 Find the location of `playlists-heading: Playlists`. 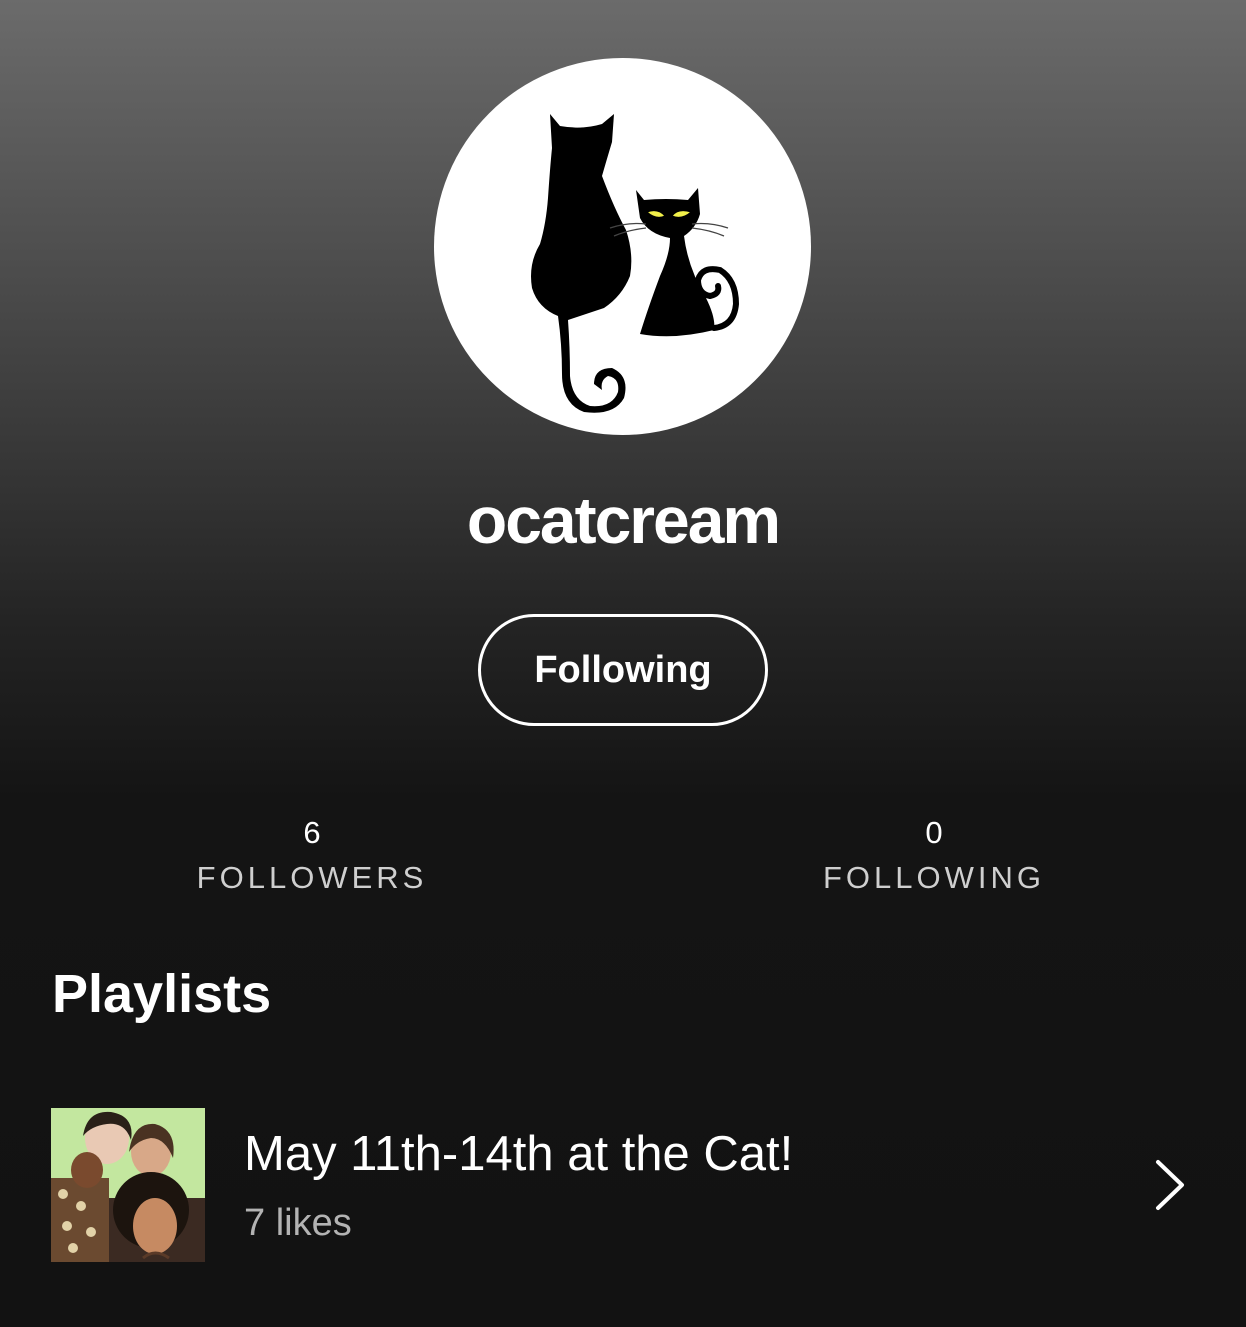

playlists-heading: Playlists is located at coordinates (162, 994).